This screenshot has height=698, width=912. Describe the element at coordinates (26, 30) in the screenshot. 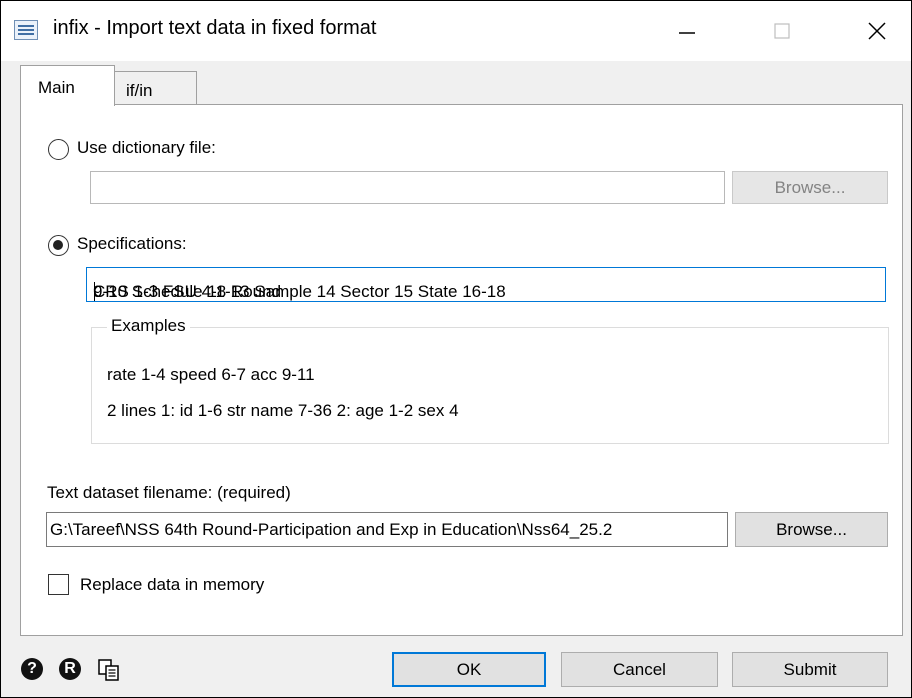

I see `dialog-app-icon` at that location.